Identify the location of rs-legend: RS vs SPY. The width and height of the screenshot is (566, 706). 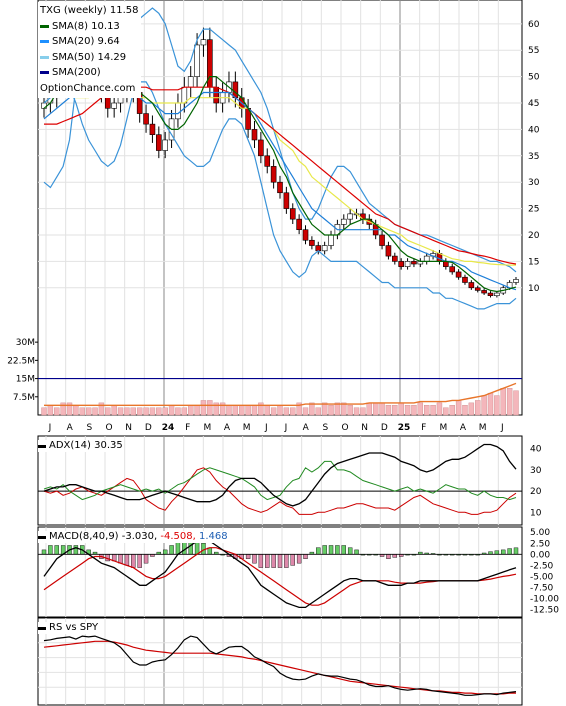
(68, 628).